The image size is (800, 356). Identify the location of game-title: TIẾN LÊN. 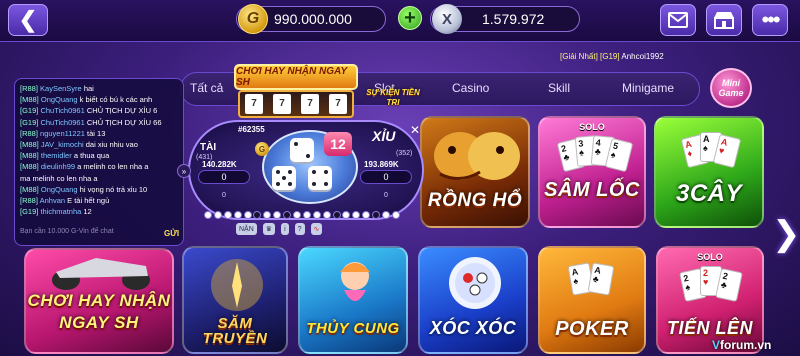
(709, 328).